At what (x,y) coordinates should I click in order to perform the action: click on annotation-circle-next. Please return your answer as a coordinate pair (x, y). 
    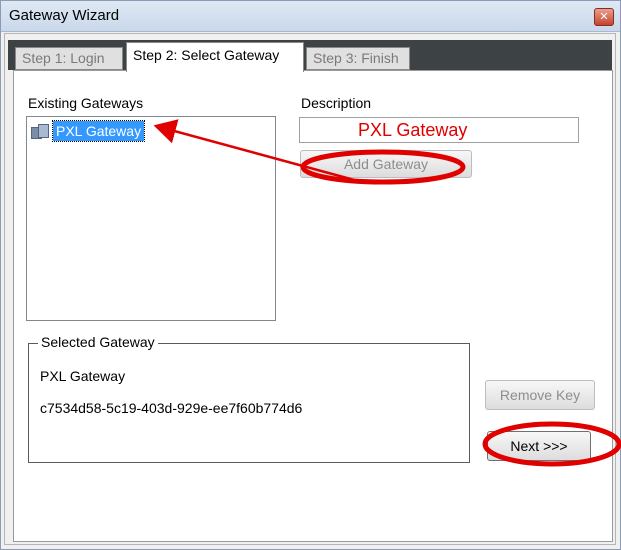
    Looking at the image, I should click on (551, 444).